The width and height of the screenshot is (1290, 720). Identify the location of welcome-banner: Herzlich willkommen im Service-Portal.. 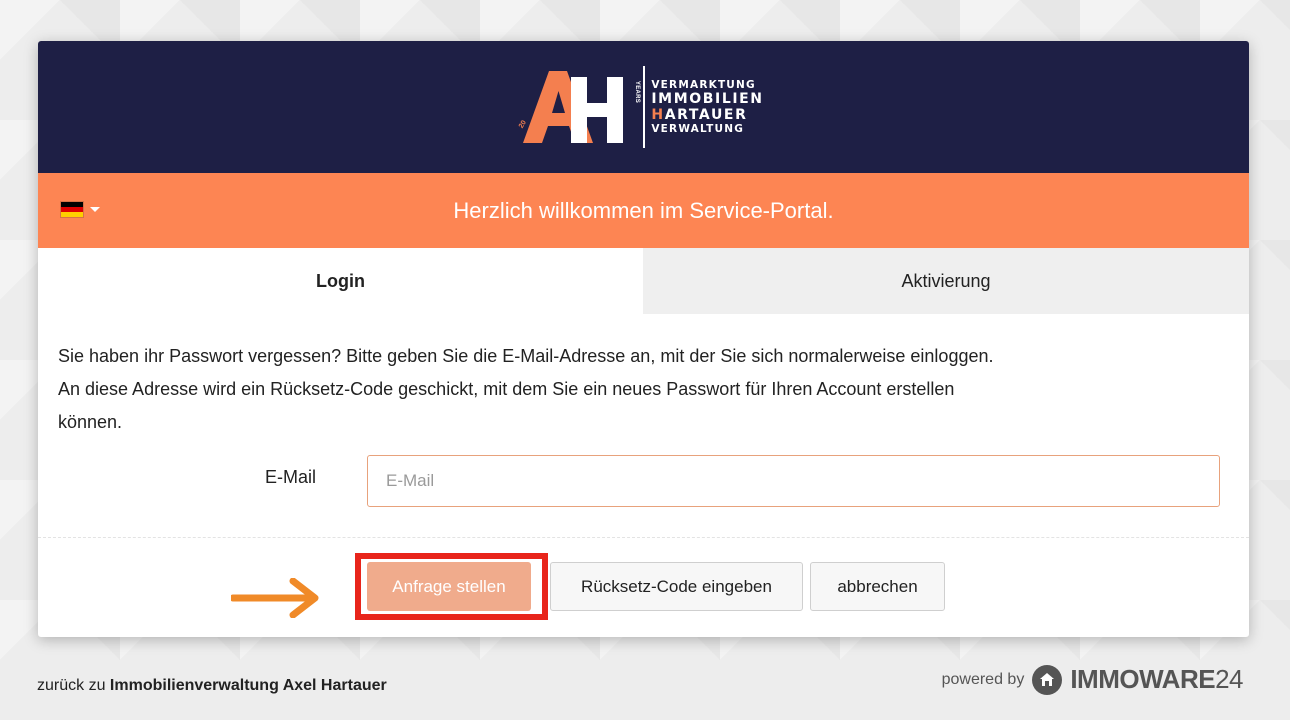
(643, 210).